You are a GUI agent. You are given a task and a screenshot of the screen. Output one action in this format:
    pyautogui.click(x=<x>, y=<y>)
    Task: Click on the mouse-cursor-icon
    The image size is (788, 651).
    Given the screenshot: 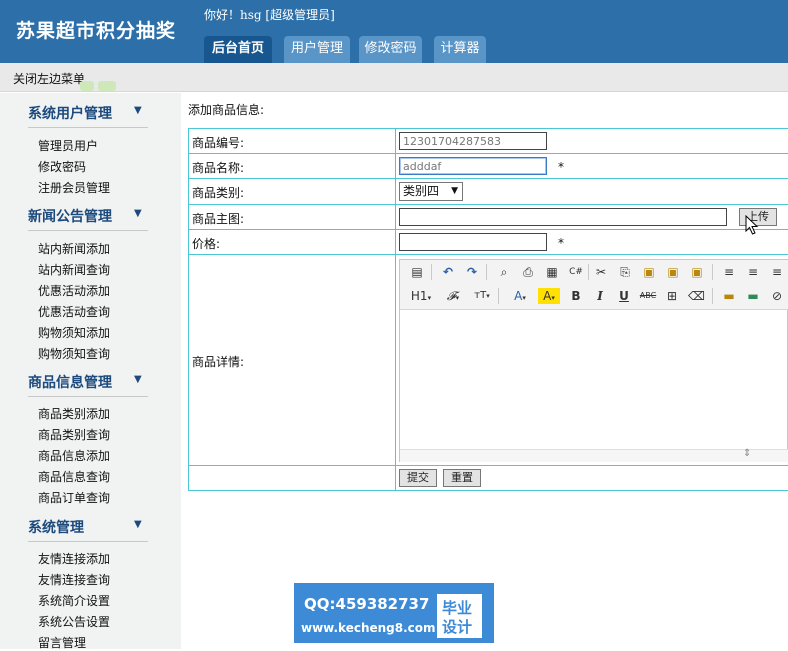 What is the action you would take?
    pyautogui.click(x=752, y=225)
    